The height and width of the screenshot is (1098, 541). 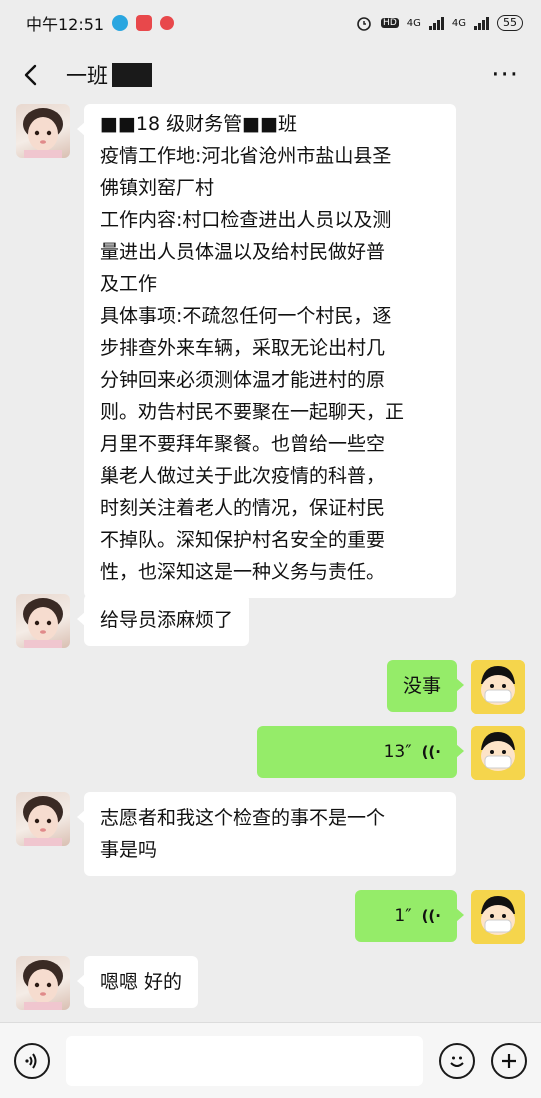 I want to click on hd-badge: HD, so click(x=390, y=23).